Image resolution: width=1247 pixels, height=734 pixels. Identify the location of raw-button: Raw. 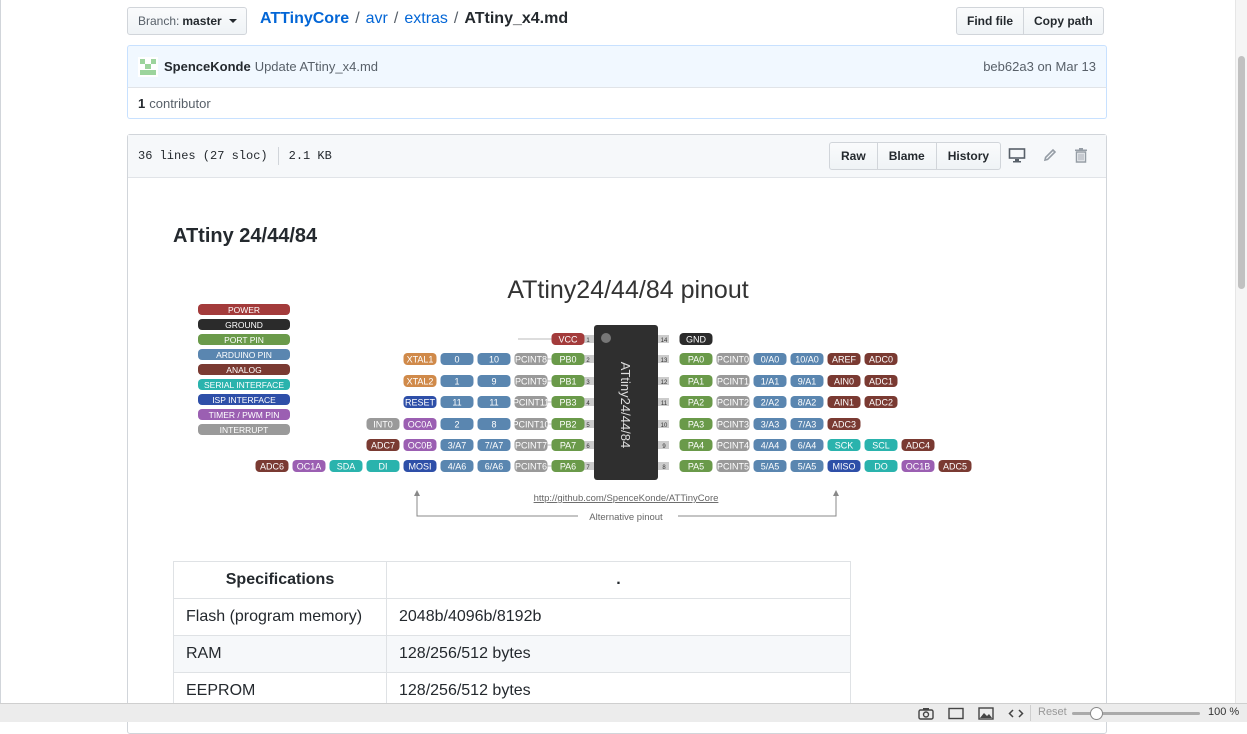
(853, 156).